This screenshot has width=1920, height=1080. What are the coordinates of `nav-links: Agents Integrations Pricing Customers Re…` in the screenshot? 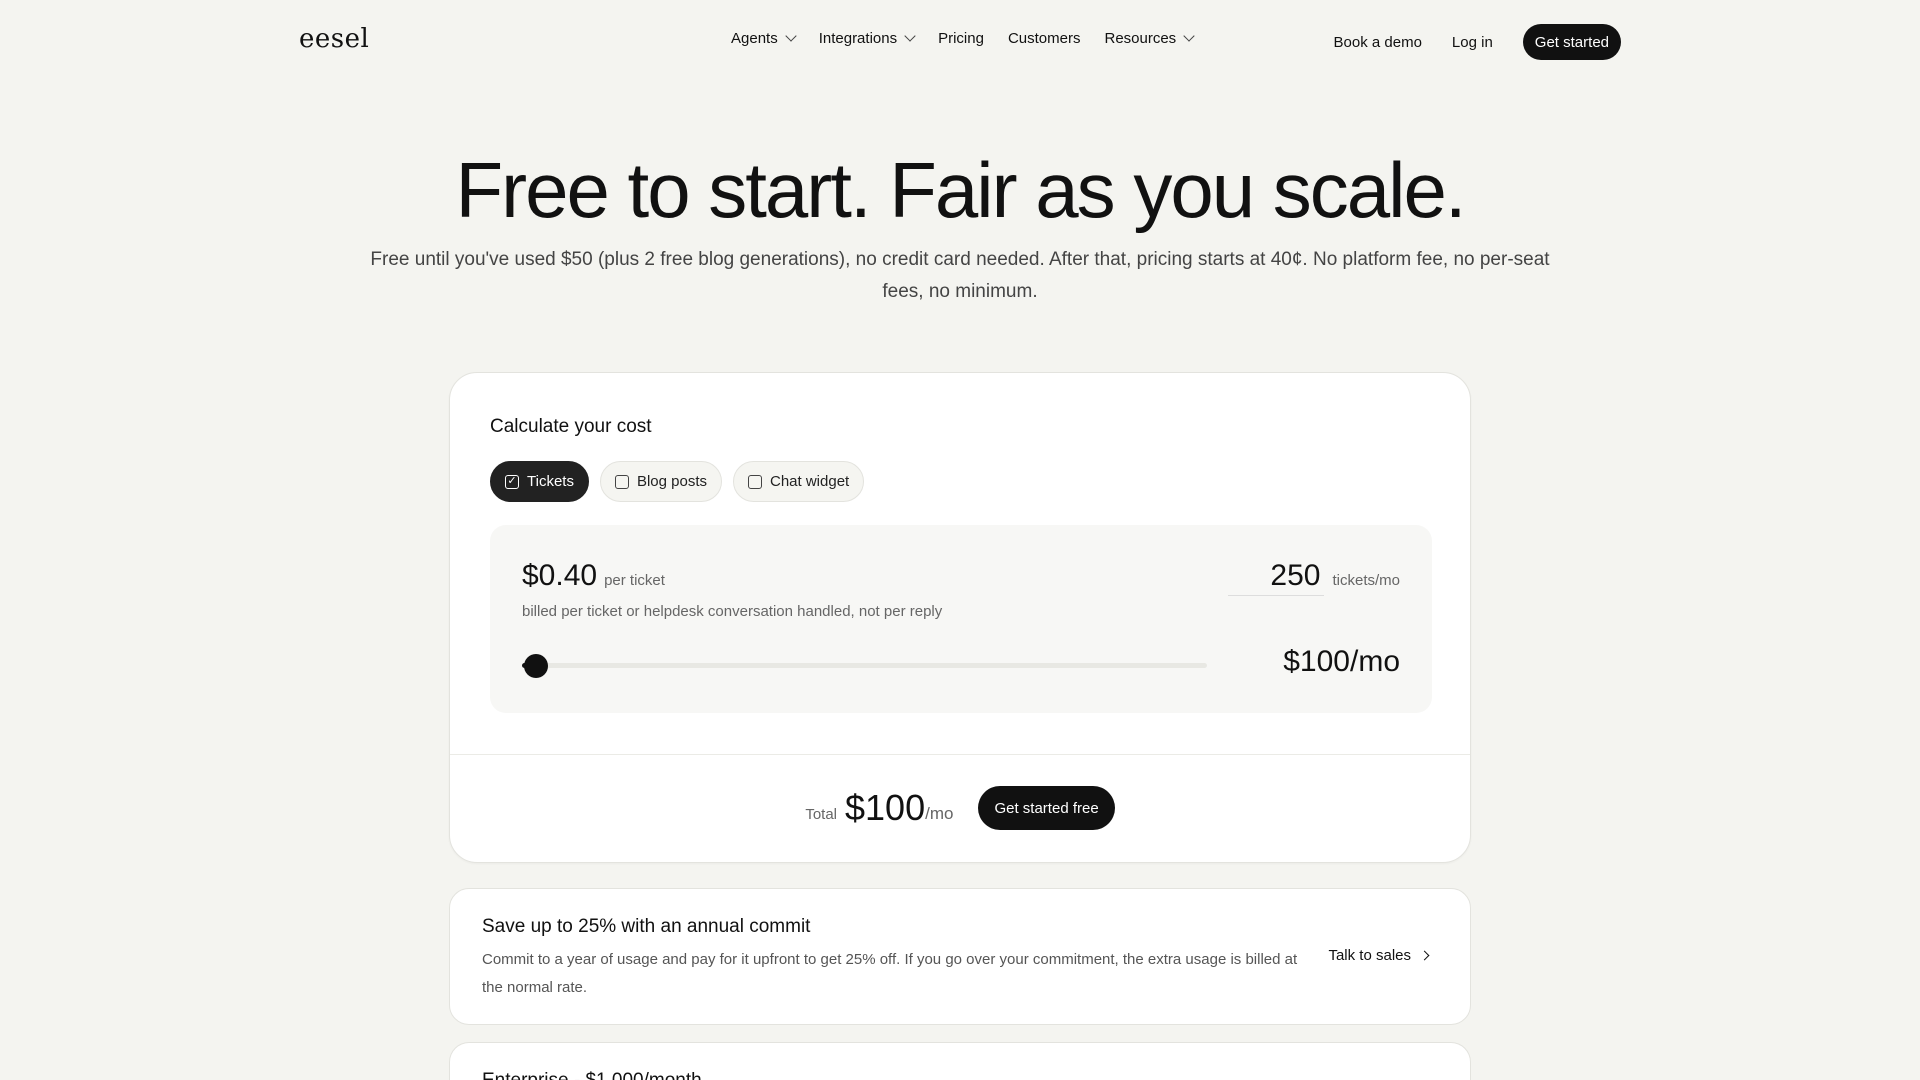 It's located at (974, 38).